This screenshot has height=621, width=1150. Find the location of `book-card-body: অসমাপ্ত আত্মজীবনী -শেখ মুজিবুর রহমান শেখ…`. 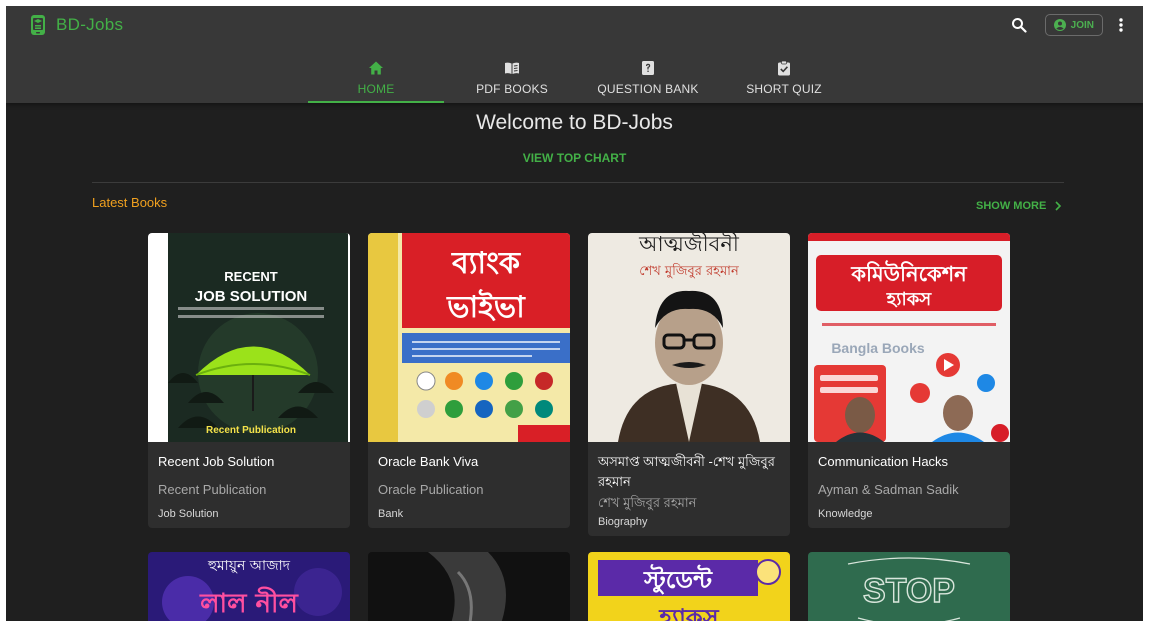

book-card-body: অসমাপ্ত আত্মজীবনী -শেখ মুজিবুর রহমান শেখ… is located at coordinates (689, 489).